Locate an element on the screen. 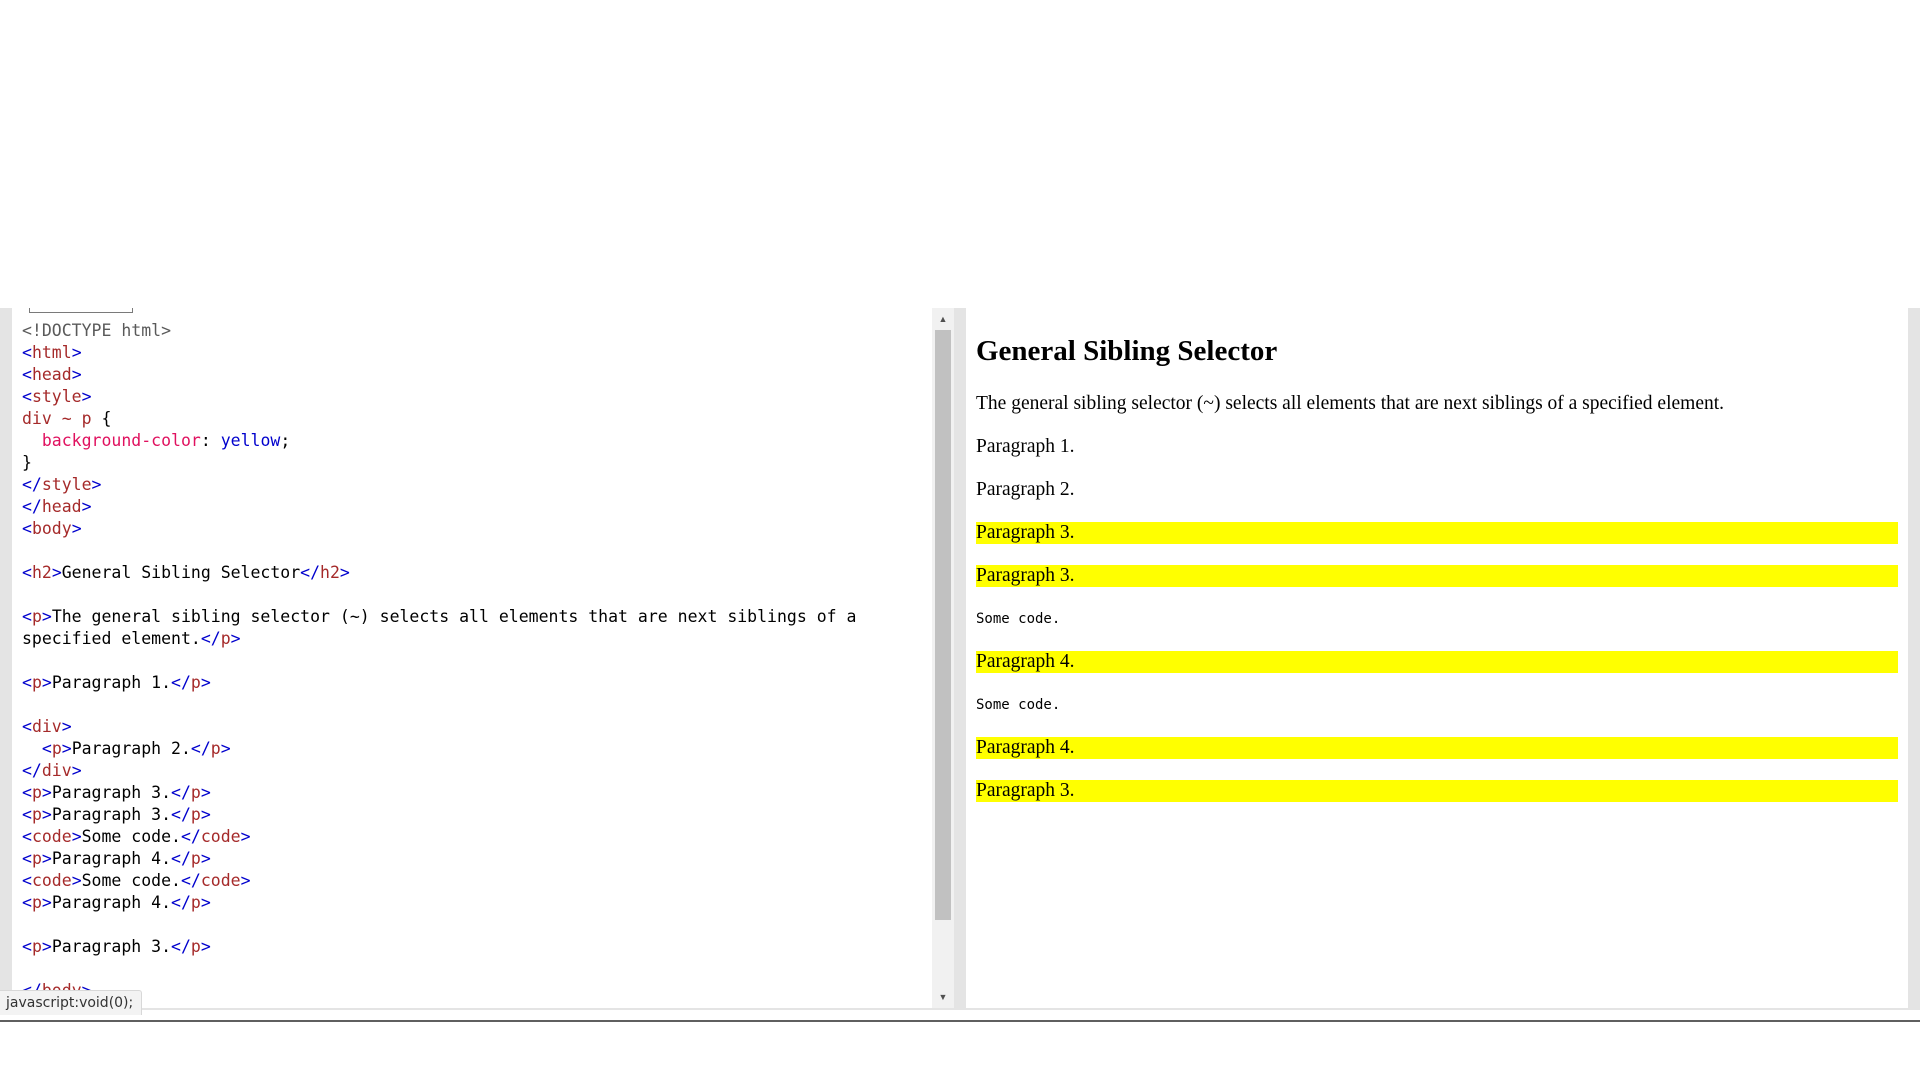 The height and width of the screenshot is (1080, 1920). link-status-bar: javascript:void(0); is located at coordinates (71, 1002).